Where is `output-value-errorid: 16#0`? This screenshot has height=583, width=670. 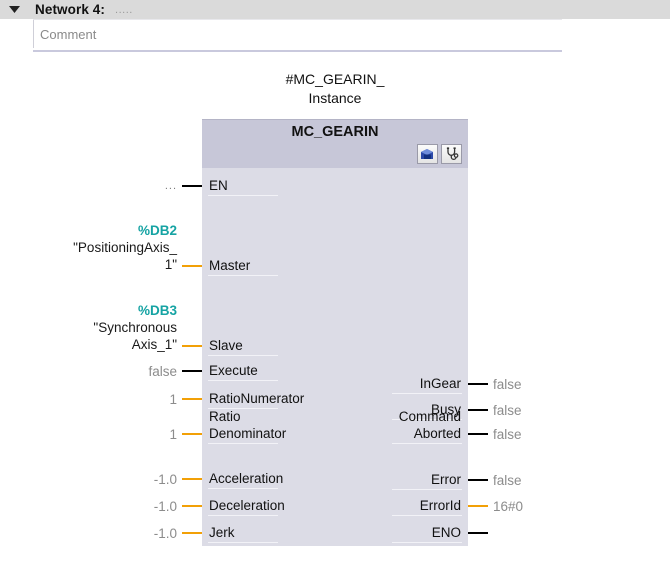
output-value-errorid: 16#0 is located at coordinates (508, 506).